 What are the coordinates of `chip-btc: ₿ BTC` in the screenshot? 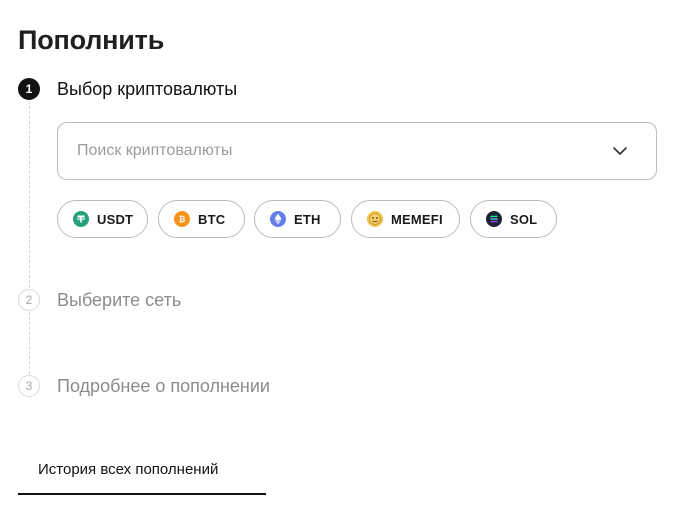 It's located at (201, 219).